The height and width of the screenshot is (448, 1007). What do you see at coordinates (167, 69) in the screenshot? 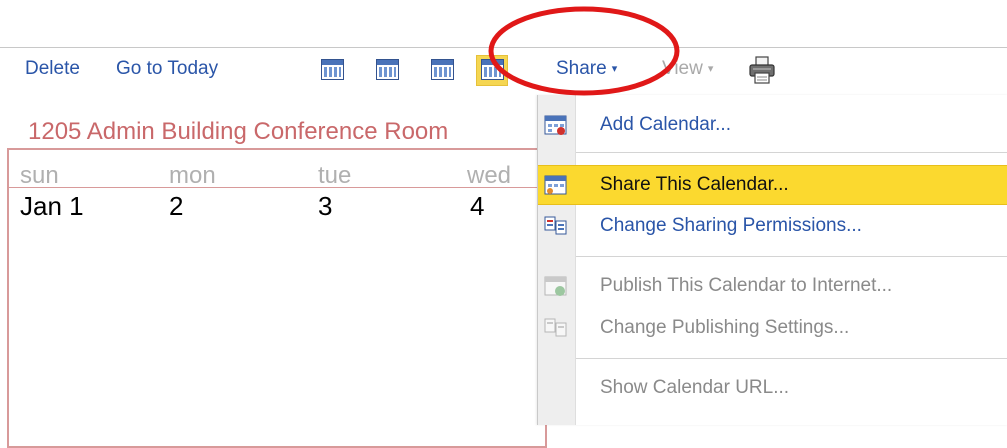
I see `go-to-today-button: Go to Today` at bounding box center [167, 69].